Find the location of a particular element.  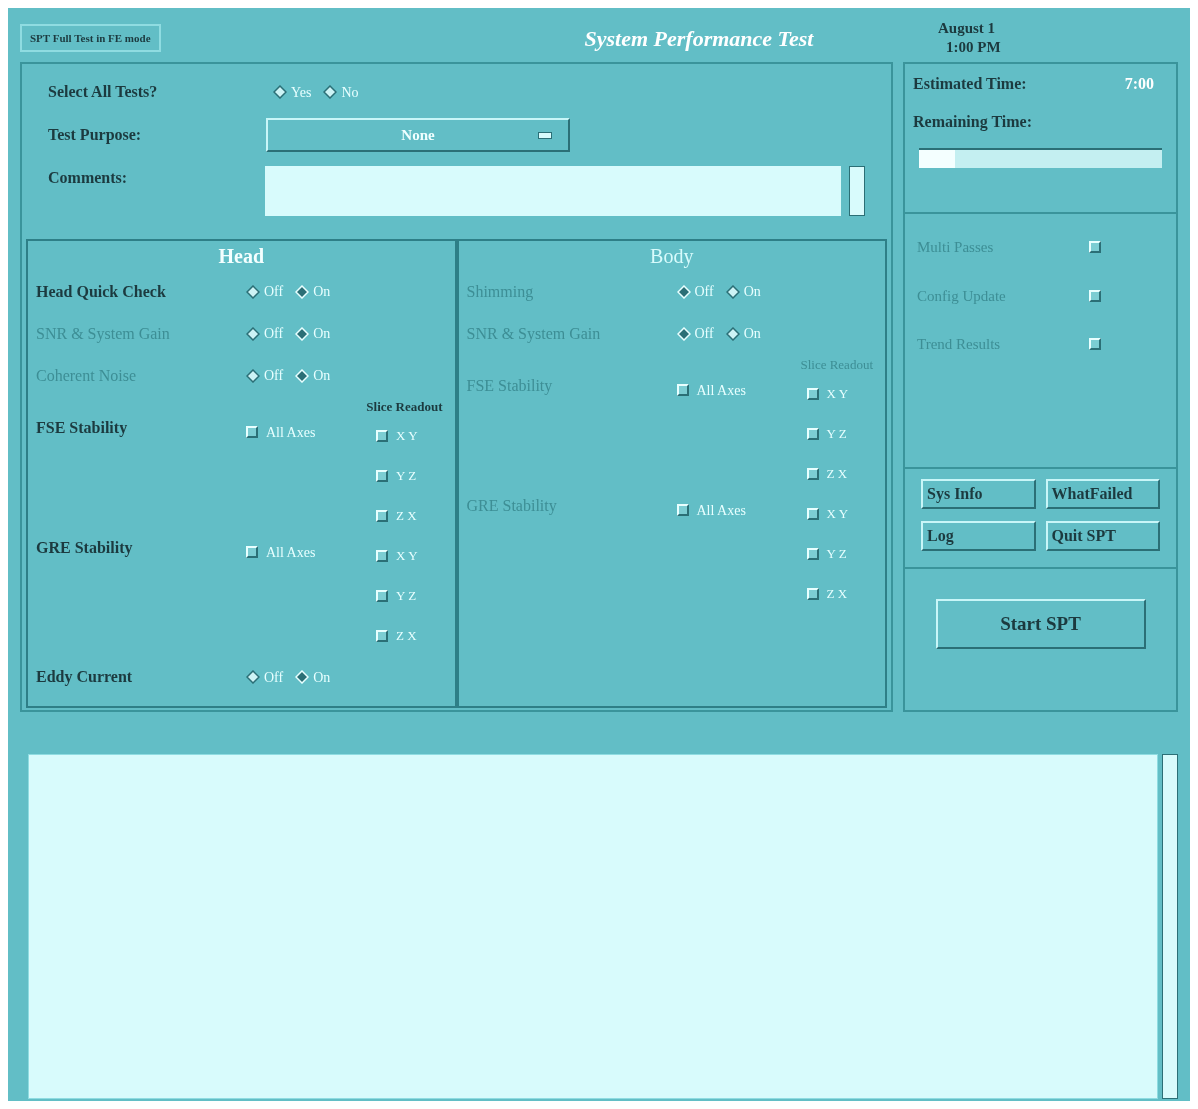

section-title: Body is located at coordinates (672, 256).